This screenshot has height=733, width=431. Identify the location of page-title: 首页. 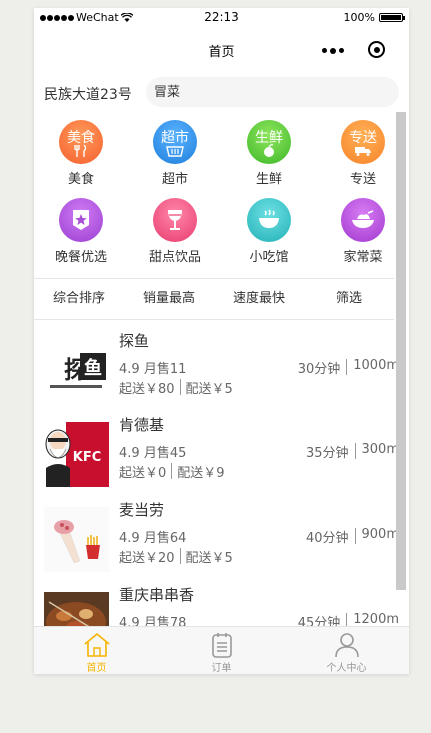
(221, 52).